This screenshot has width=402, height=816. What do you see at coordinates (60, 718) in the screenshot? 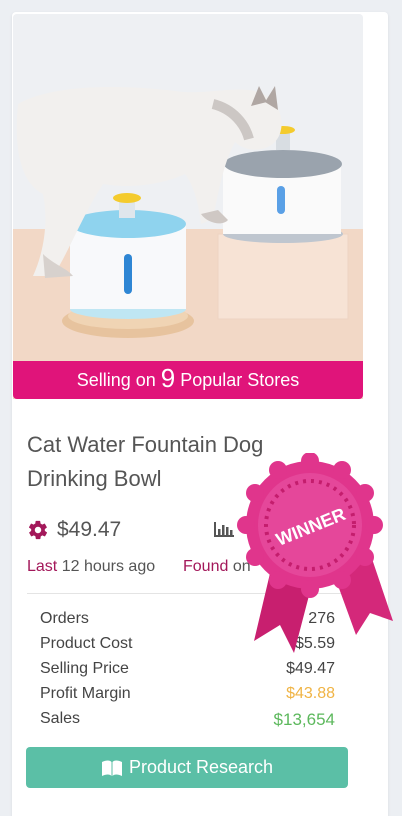
I see `stat-label: Sales` at bounding box center [60, 718].